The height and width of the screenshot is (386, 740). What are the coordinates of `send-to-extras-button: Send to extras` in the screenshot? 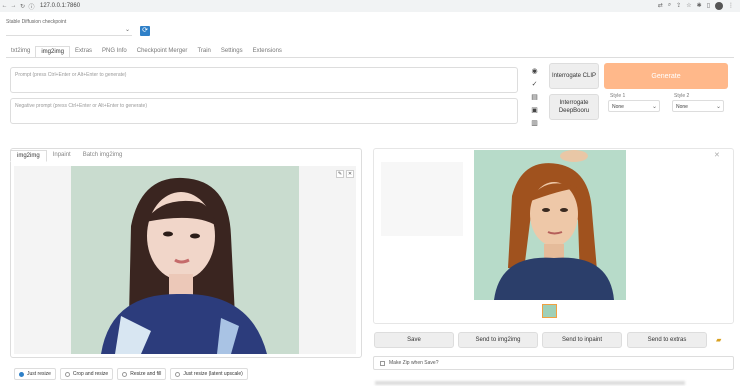 It's located at (667, 340).